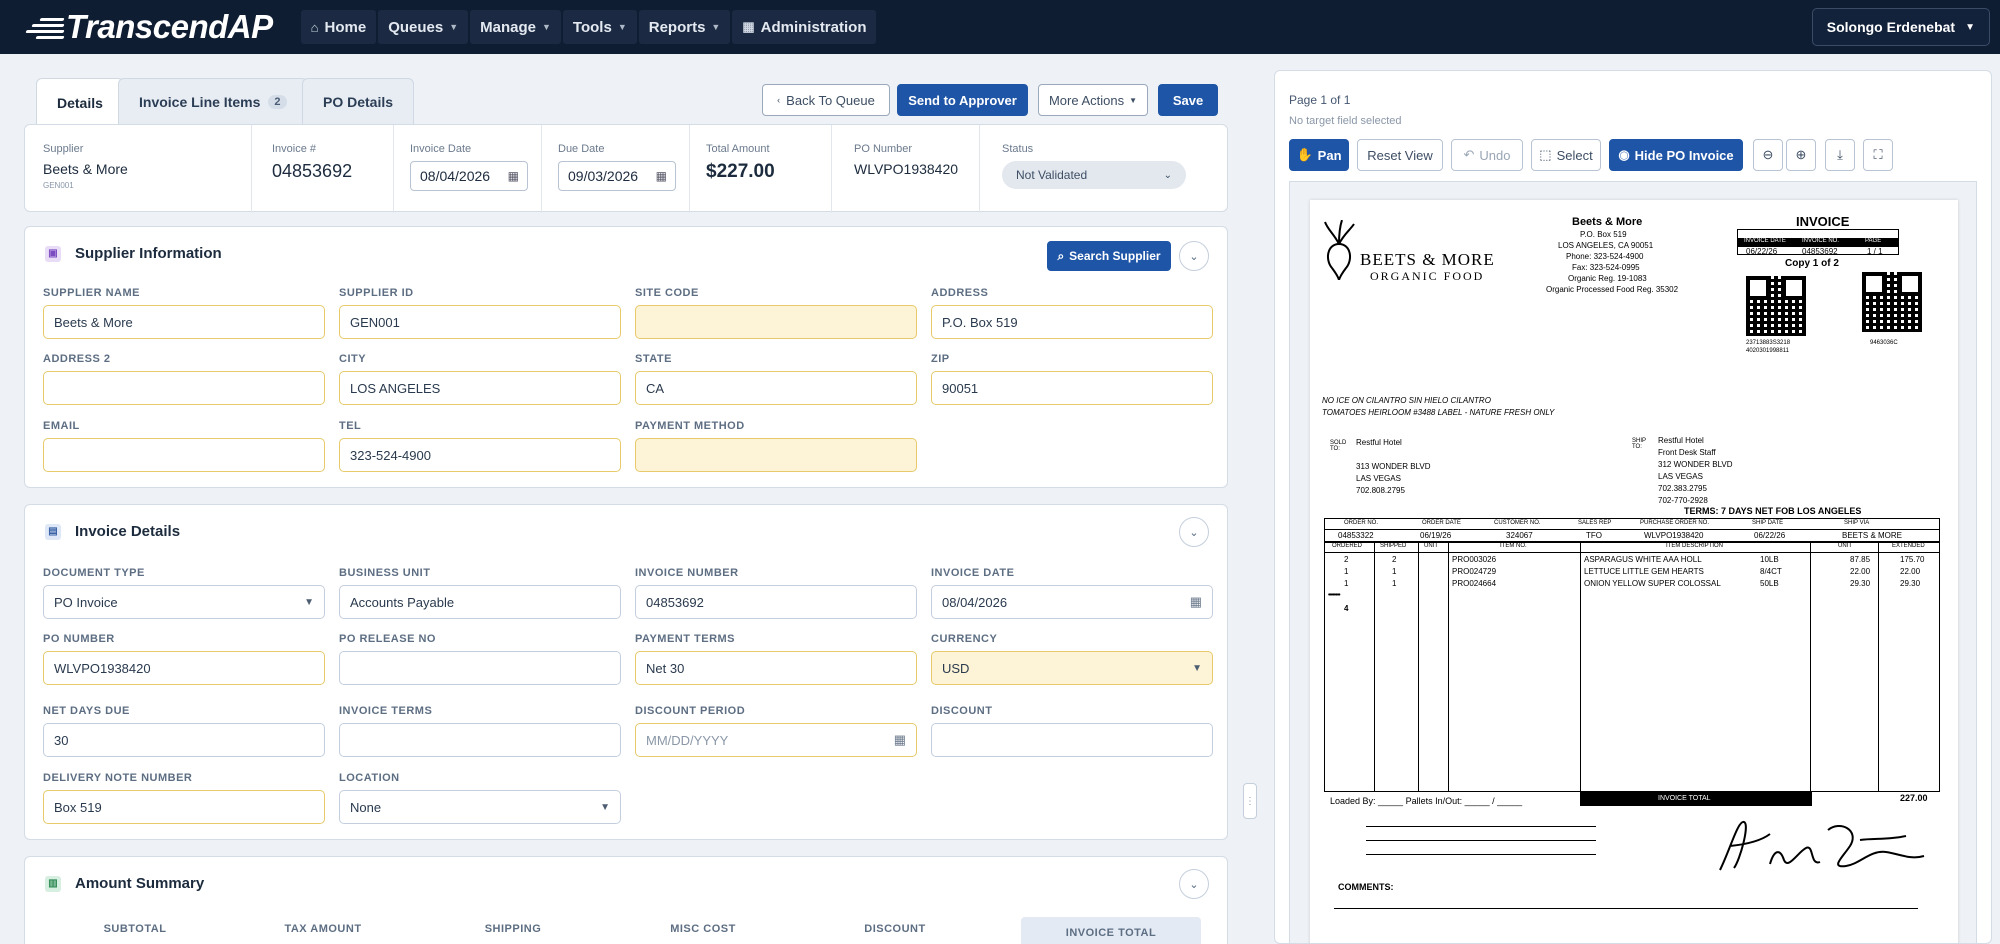 This screenshot has width=2000, height=944. Describe the element at coordinates (184, 602) in the screenshot. I see `document-type-select: PO Invoice ▼` at that location.